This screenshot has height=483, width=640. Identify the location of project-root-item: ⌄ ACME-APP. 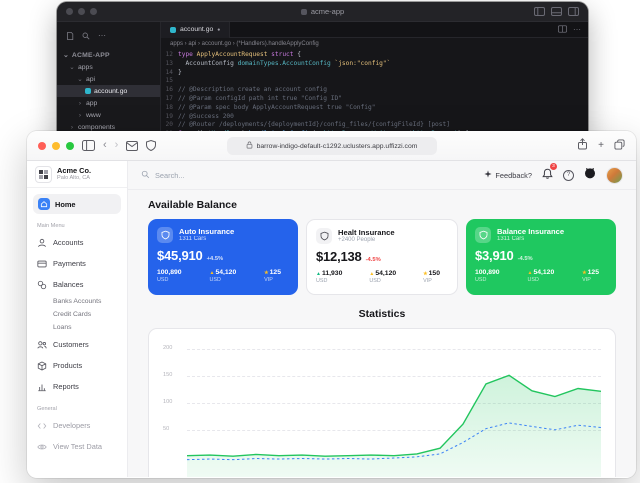
(108, 55).